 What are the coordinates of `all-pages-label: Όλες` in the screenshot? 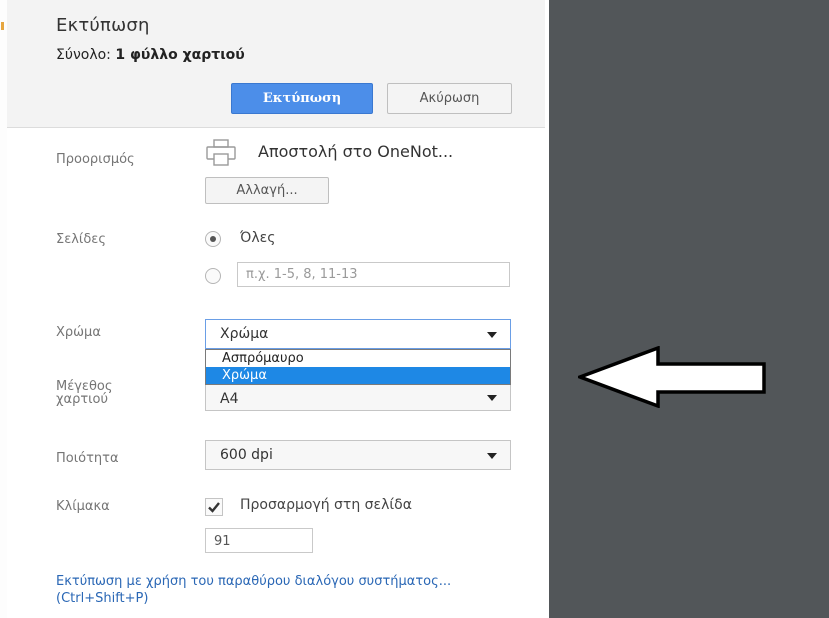 It's located at (258, 238).